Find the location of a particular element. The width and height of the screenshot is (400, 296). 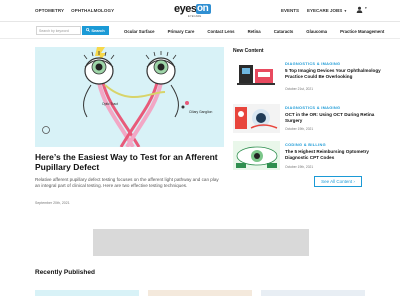

logo-badge: on is located at coordinates (203, 8).